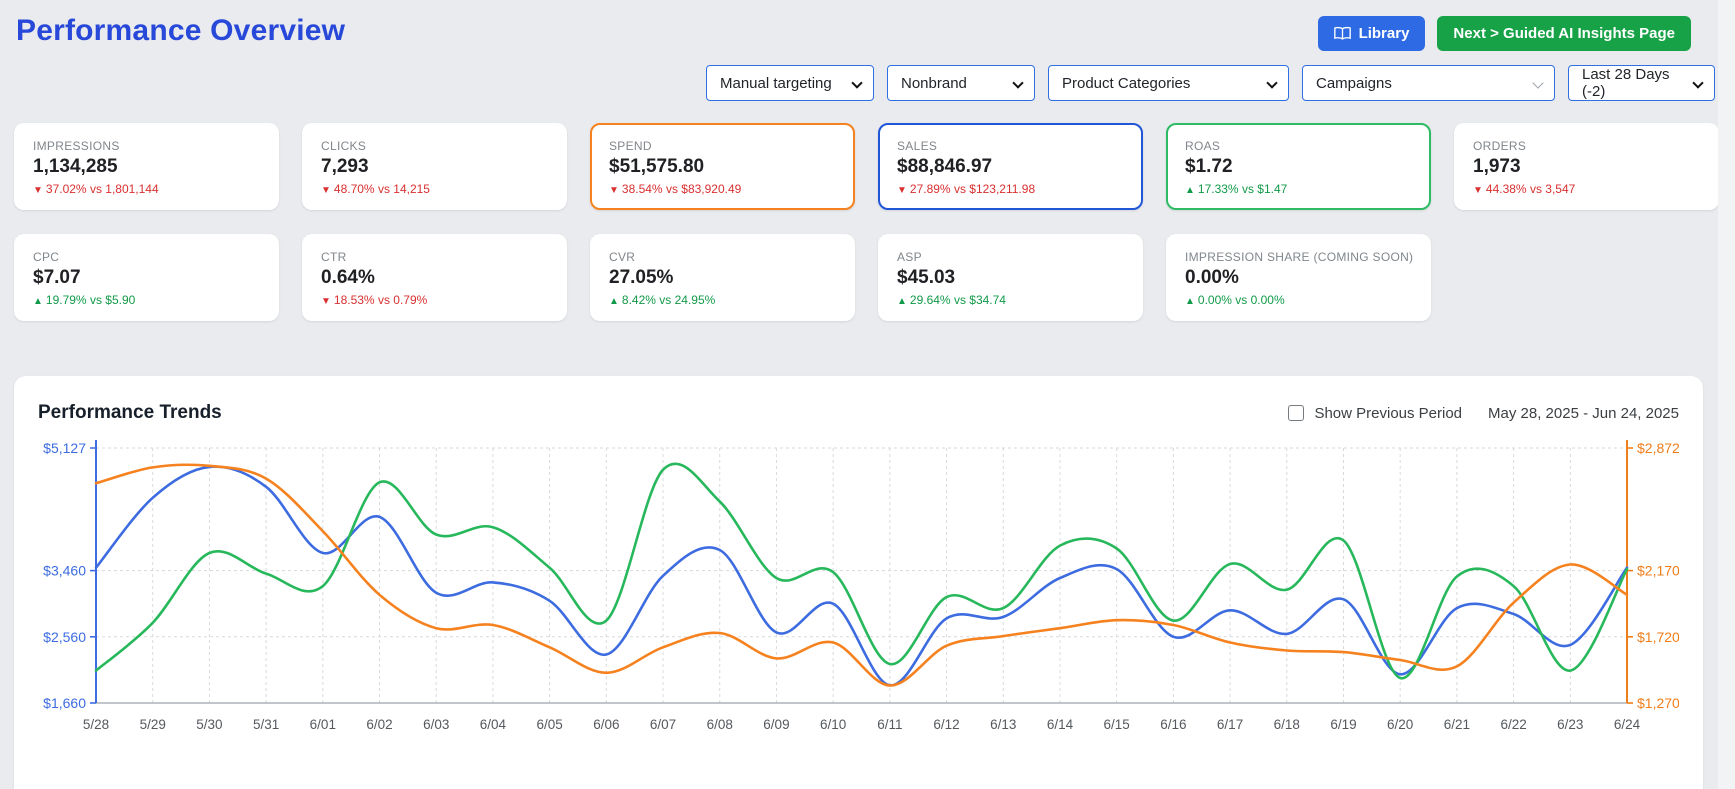  I want to click on filter-selected-value: Campaigns, so click(1354, 83).